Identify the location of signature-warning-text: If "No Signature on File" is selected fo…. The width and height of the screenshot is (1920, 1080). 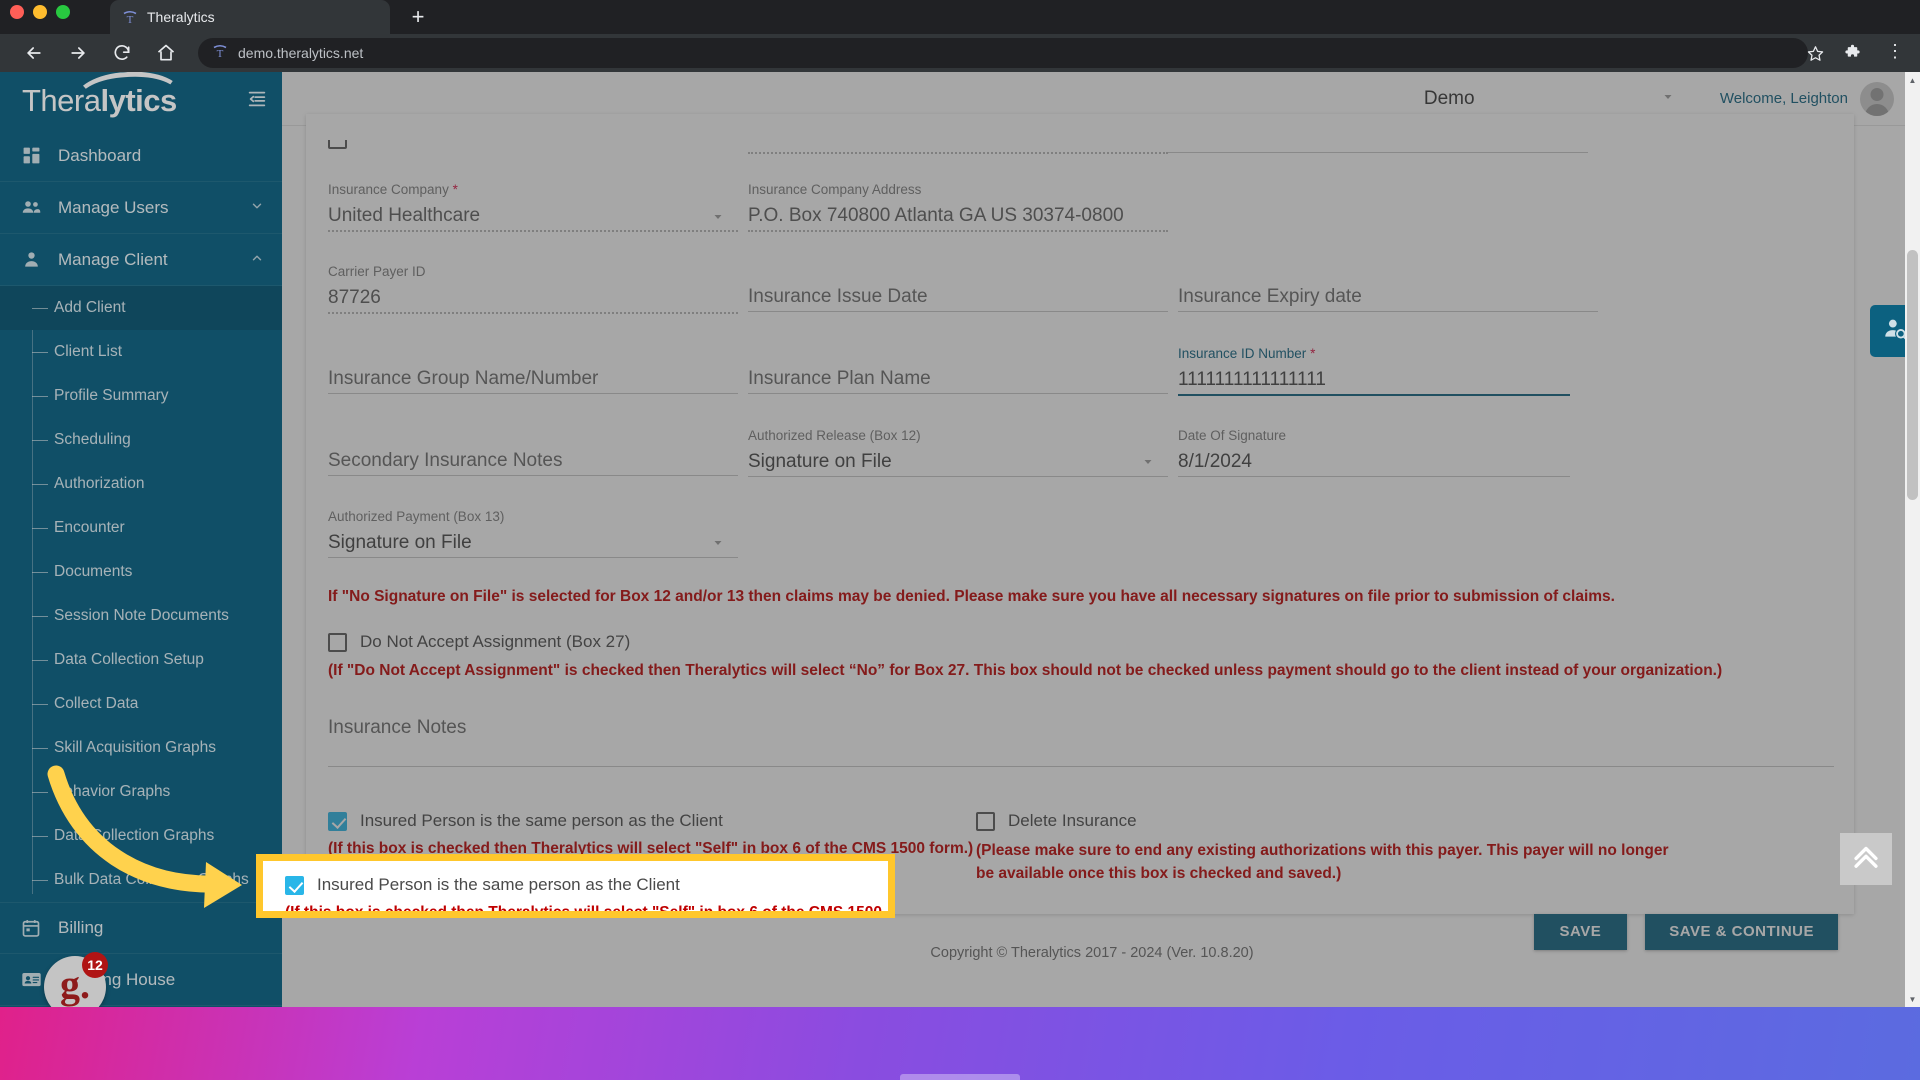
(971, 596).